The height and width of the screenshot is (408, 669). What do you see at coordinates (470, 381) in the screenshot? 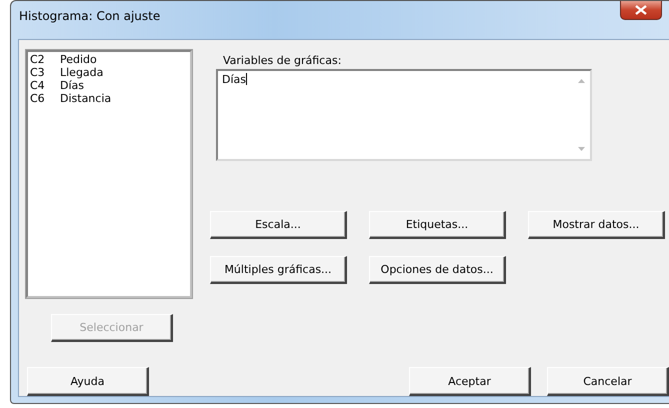
I see `ok-button: Aceptar` at bounding box center [470, 381].